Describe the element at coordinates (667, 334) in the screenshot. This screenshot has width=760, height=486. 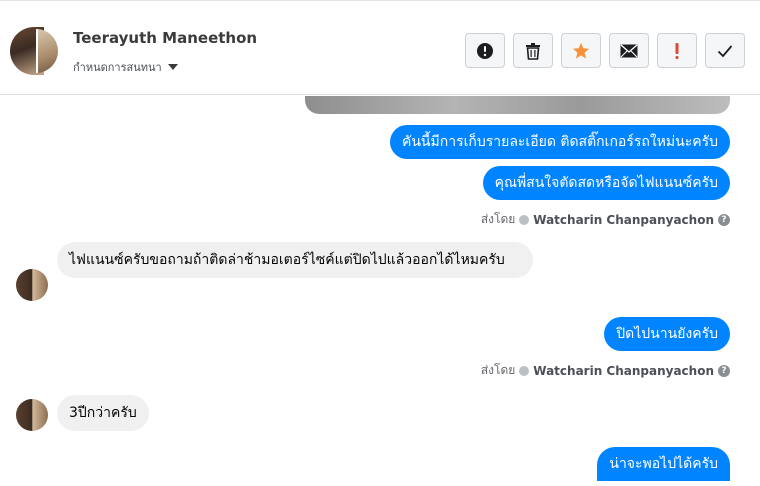
I see `message-bubble-outgoing: ปิดไปนานยังครับ` at that location.